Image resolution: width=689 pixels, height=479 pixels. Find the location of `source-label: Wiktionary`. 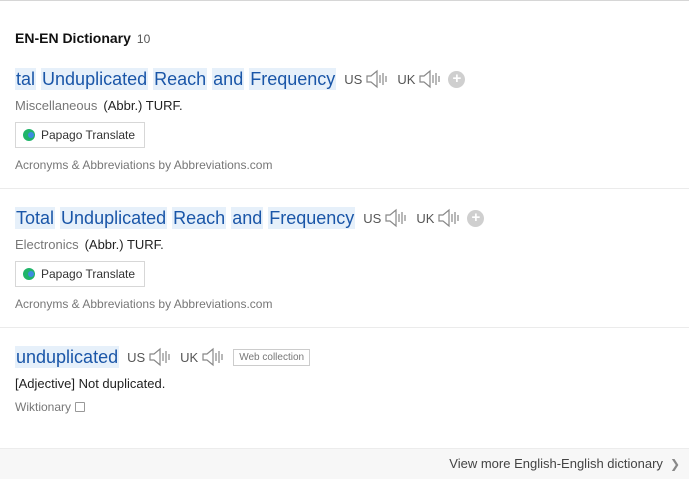

source-label: Wiktionary is located at coordinates (43, 407).